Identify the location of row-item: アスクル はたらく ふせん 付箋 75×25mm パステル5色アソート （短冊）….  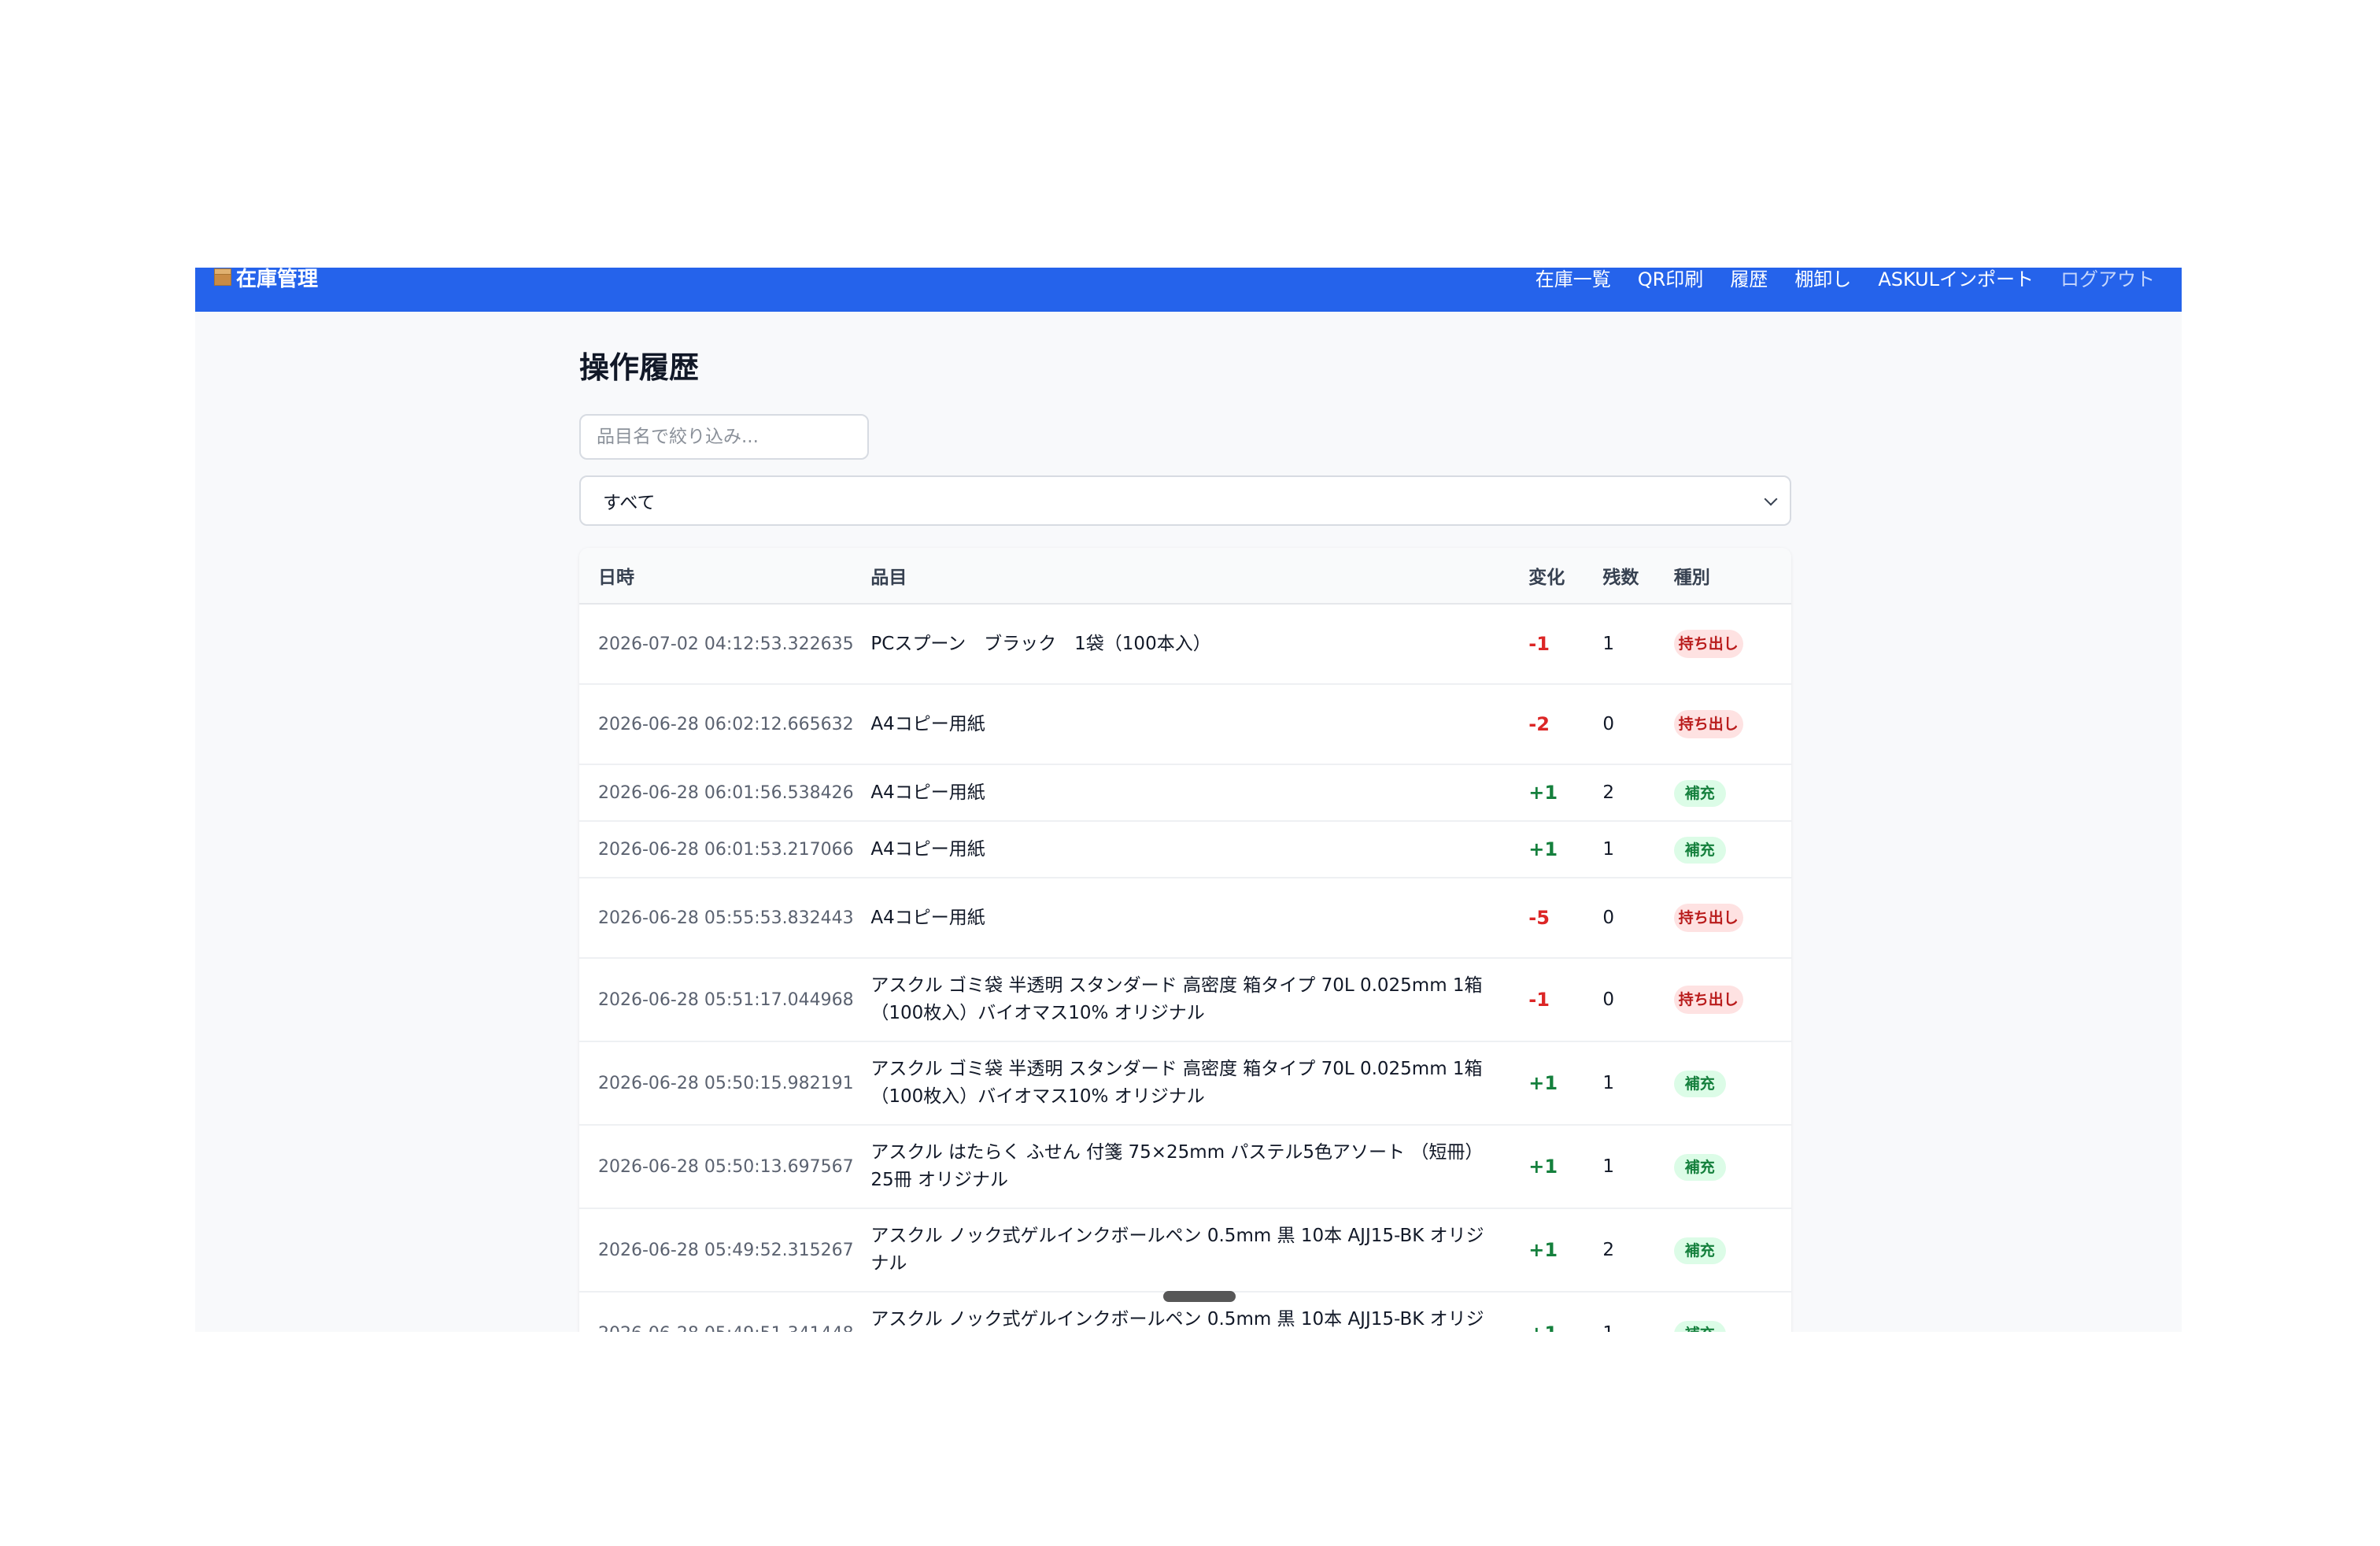
(1181, 1167).